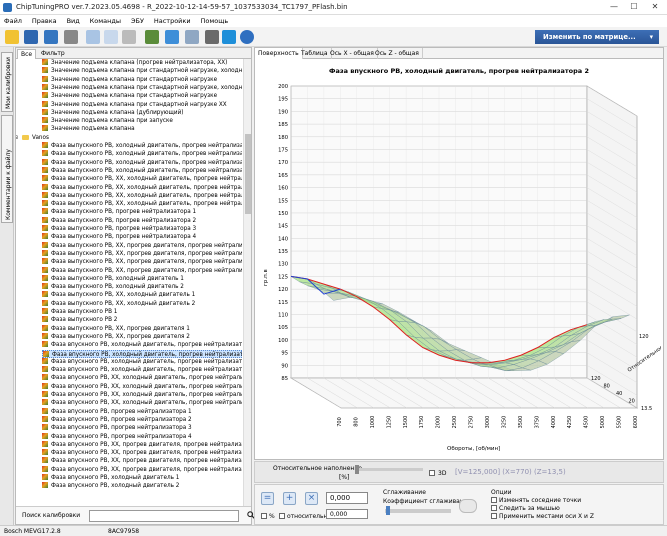 The height and width of the screenshot is (536, 667). What do you see at coordinates (129, 138) in the screenshot?
I see `tree-folder: ⊟ Vanos` at bounding box center [129, 138].